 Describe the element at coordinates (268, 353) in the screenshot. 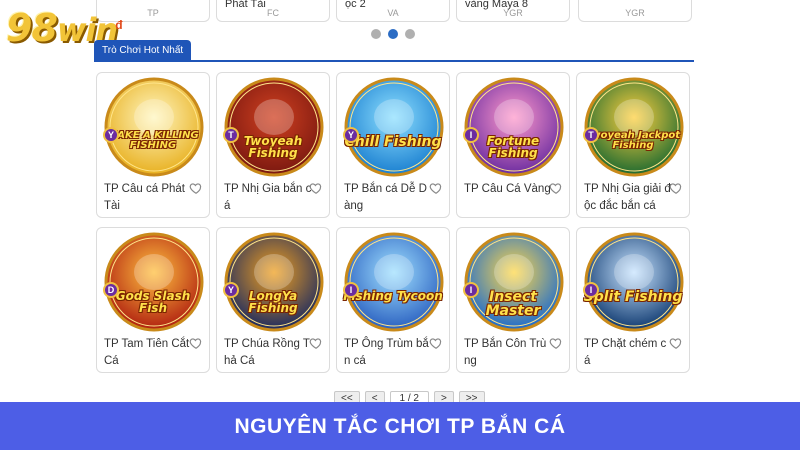

I see `game-card-title: TP Chúa Rồng Thả Cá` at that location.